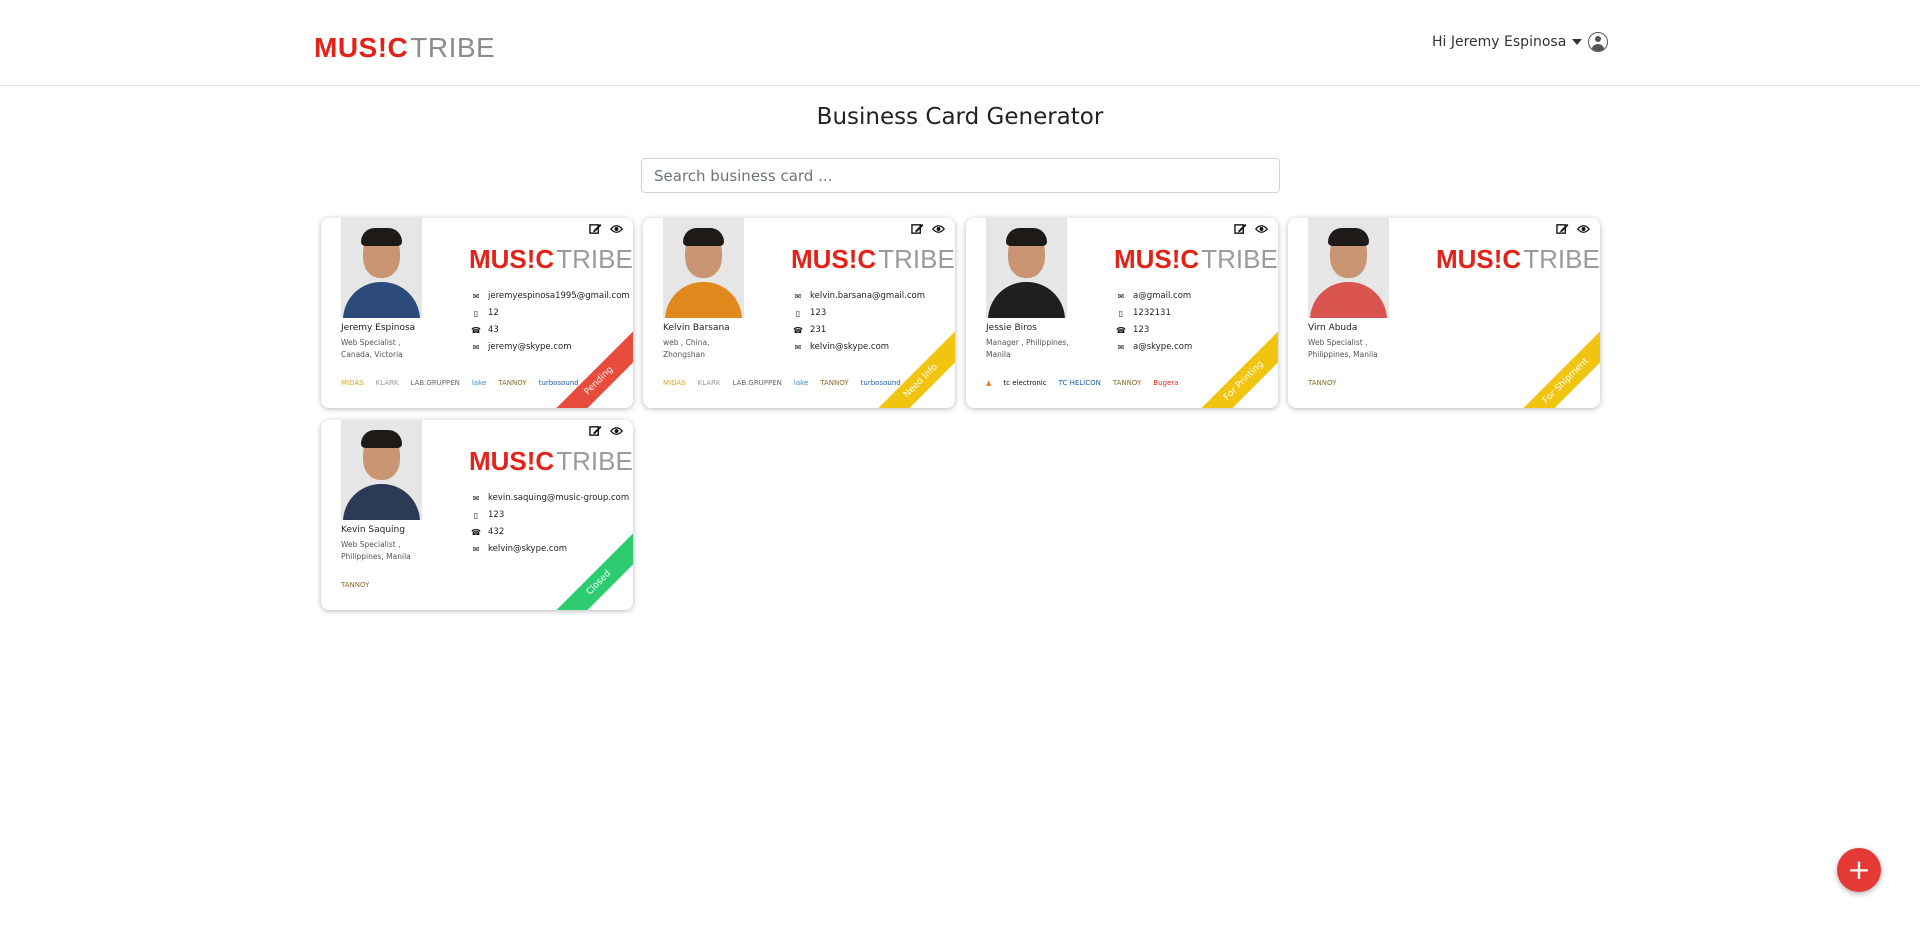 The width and height of the screenshot is (1920, 938). Describe the element at coordinates (1499, 42) in the screenshot. I see `user-greeting: Hi Jeremy Espinosa` at that location.